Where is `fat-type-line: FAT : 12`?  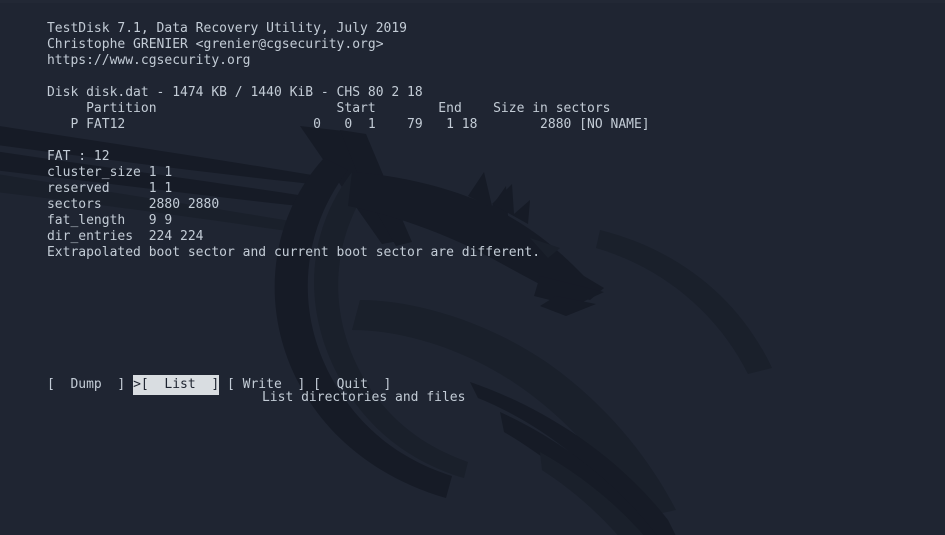
fat-type-line: FAT : 12 is located at coordinates (55, 148).